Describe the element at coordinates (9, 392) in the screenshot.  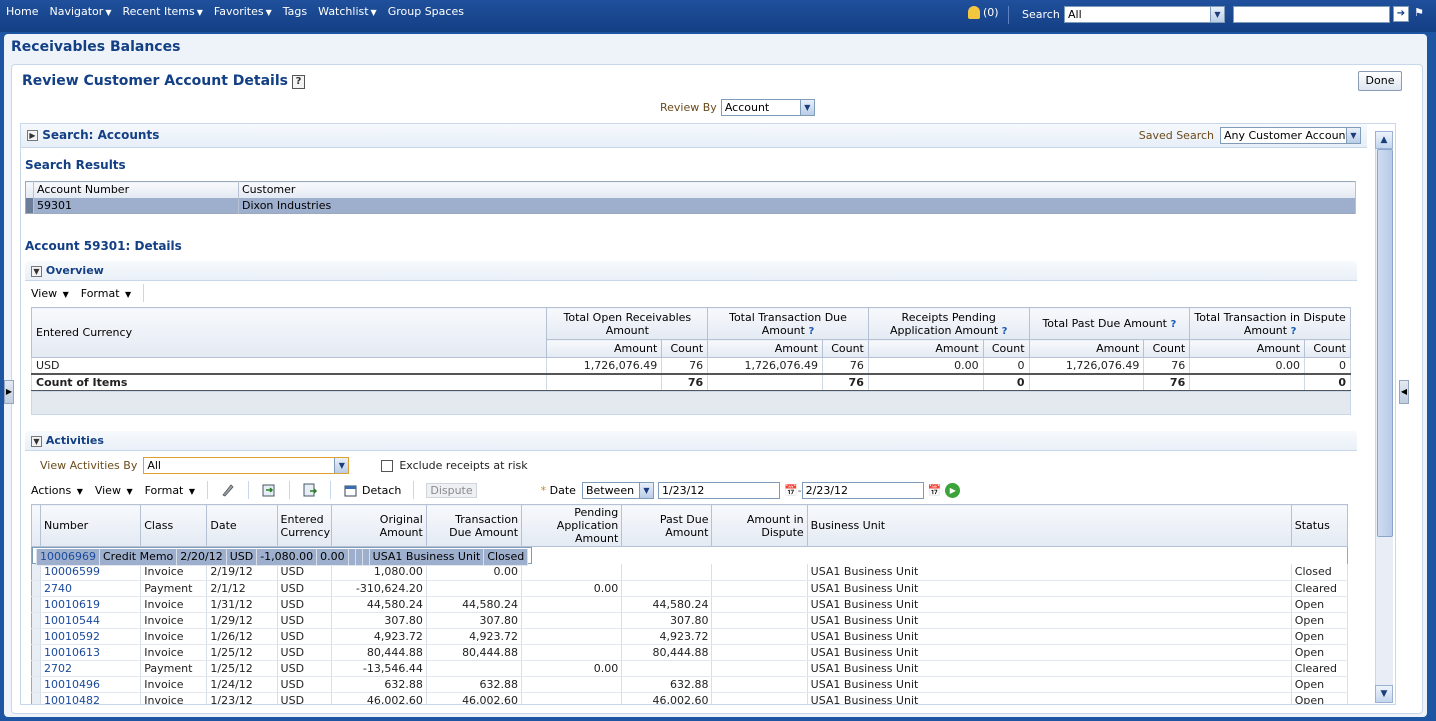
I see `left-pane-toggle-icon: ▶` at that location.